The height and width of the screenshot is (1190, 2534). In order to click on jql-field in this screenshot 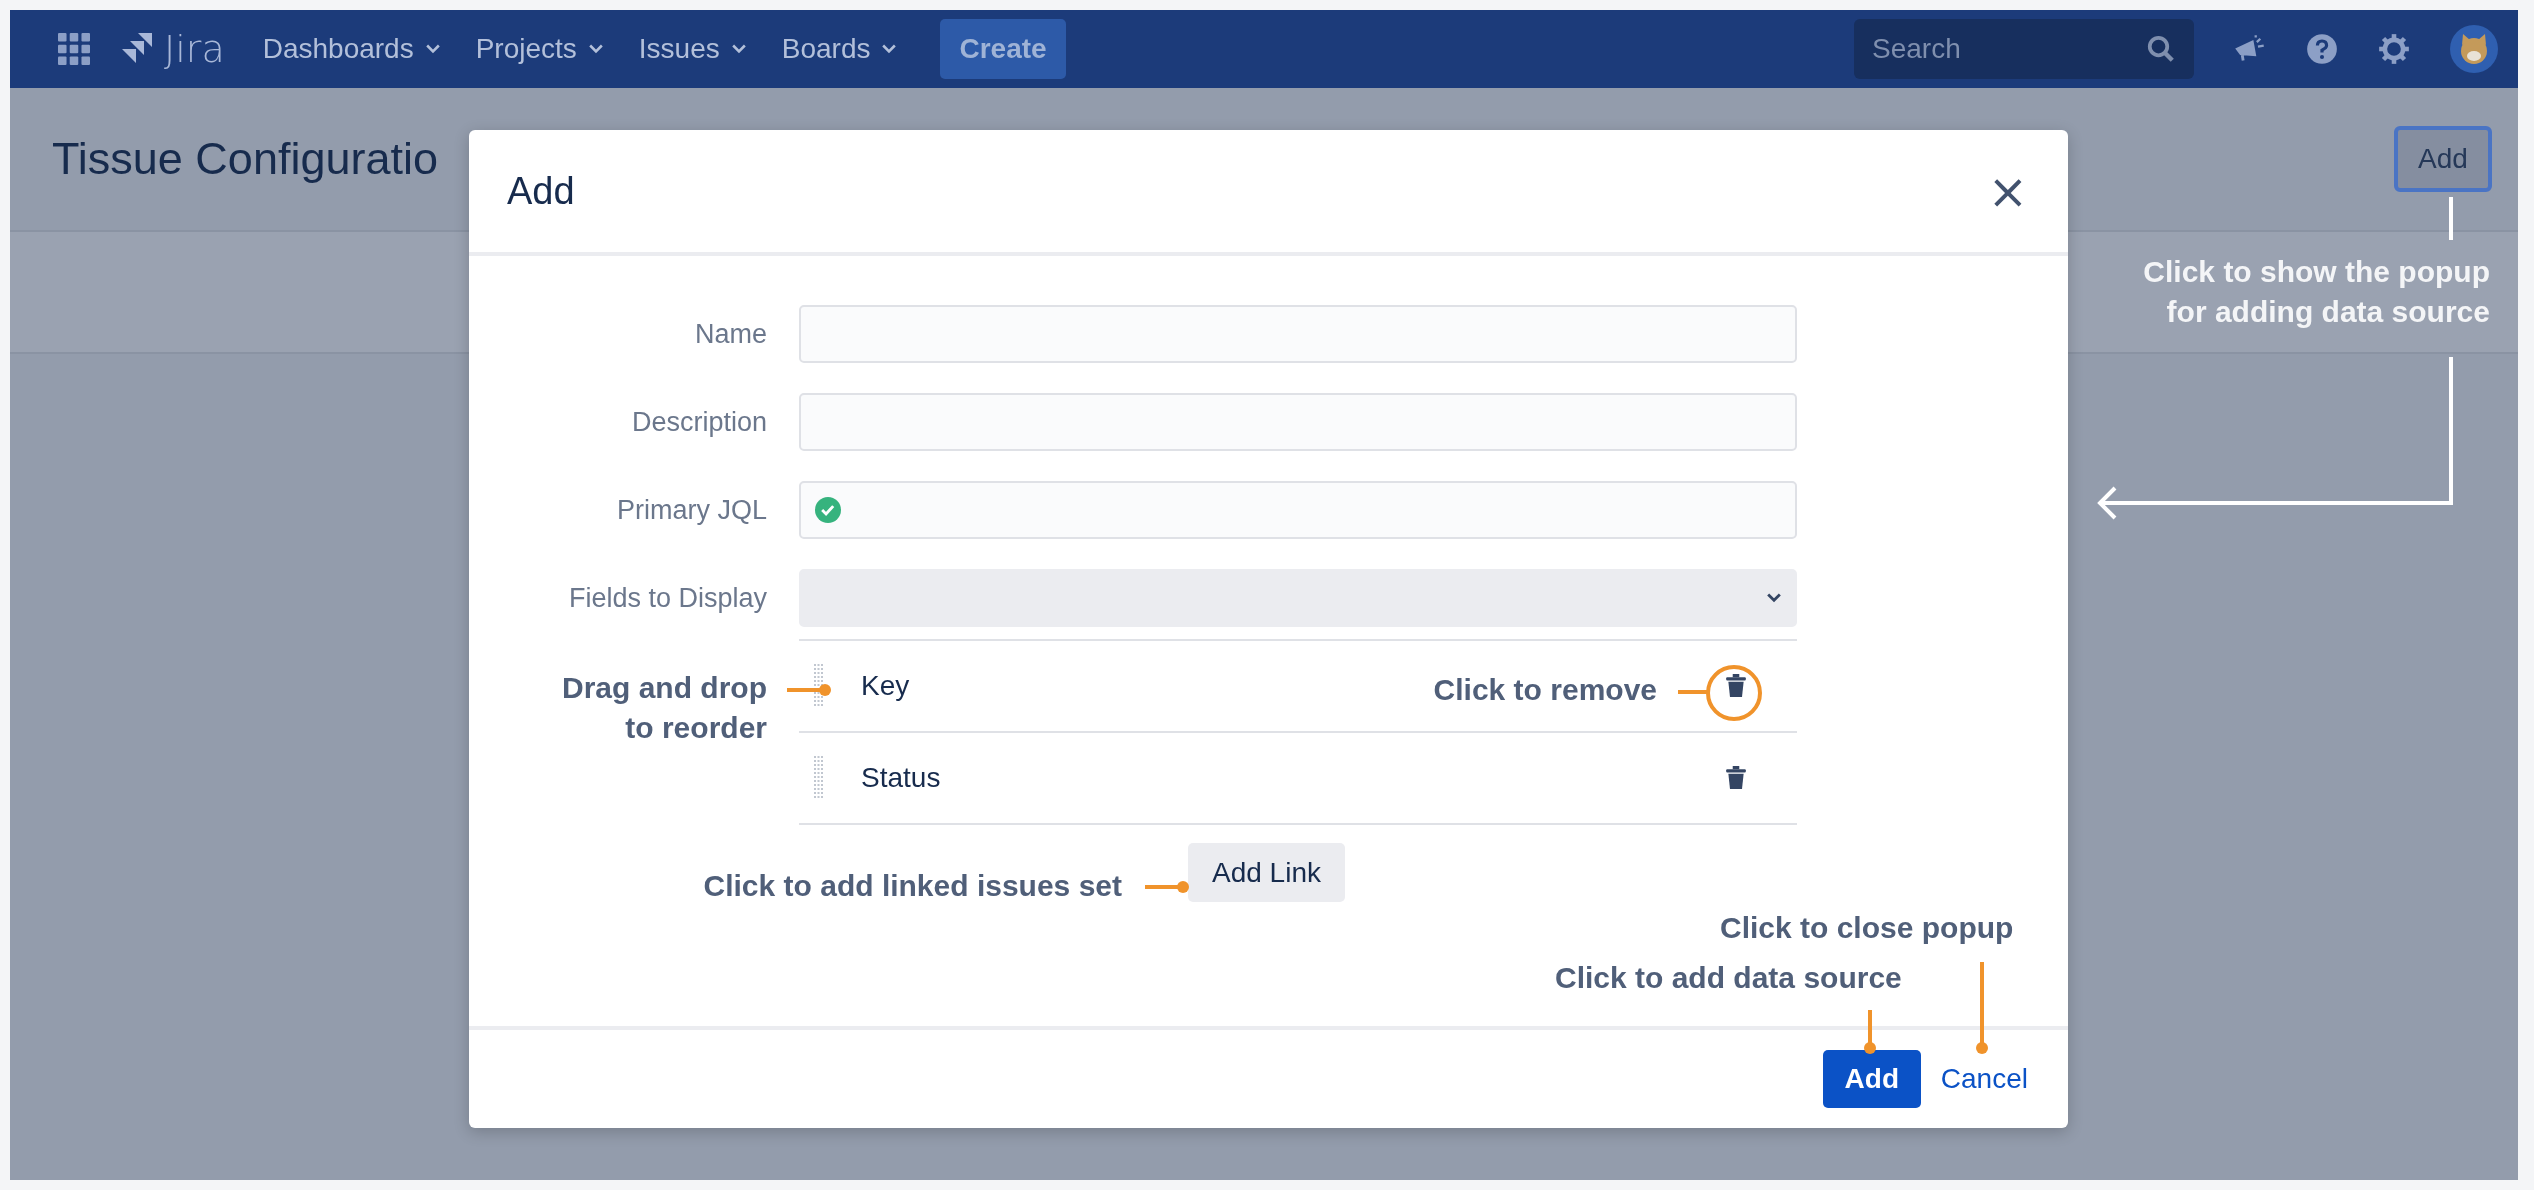, I will do `click(1298, 510)`.